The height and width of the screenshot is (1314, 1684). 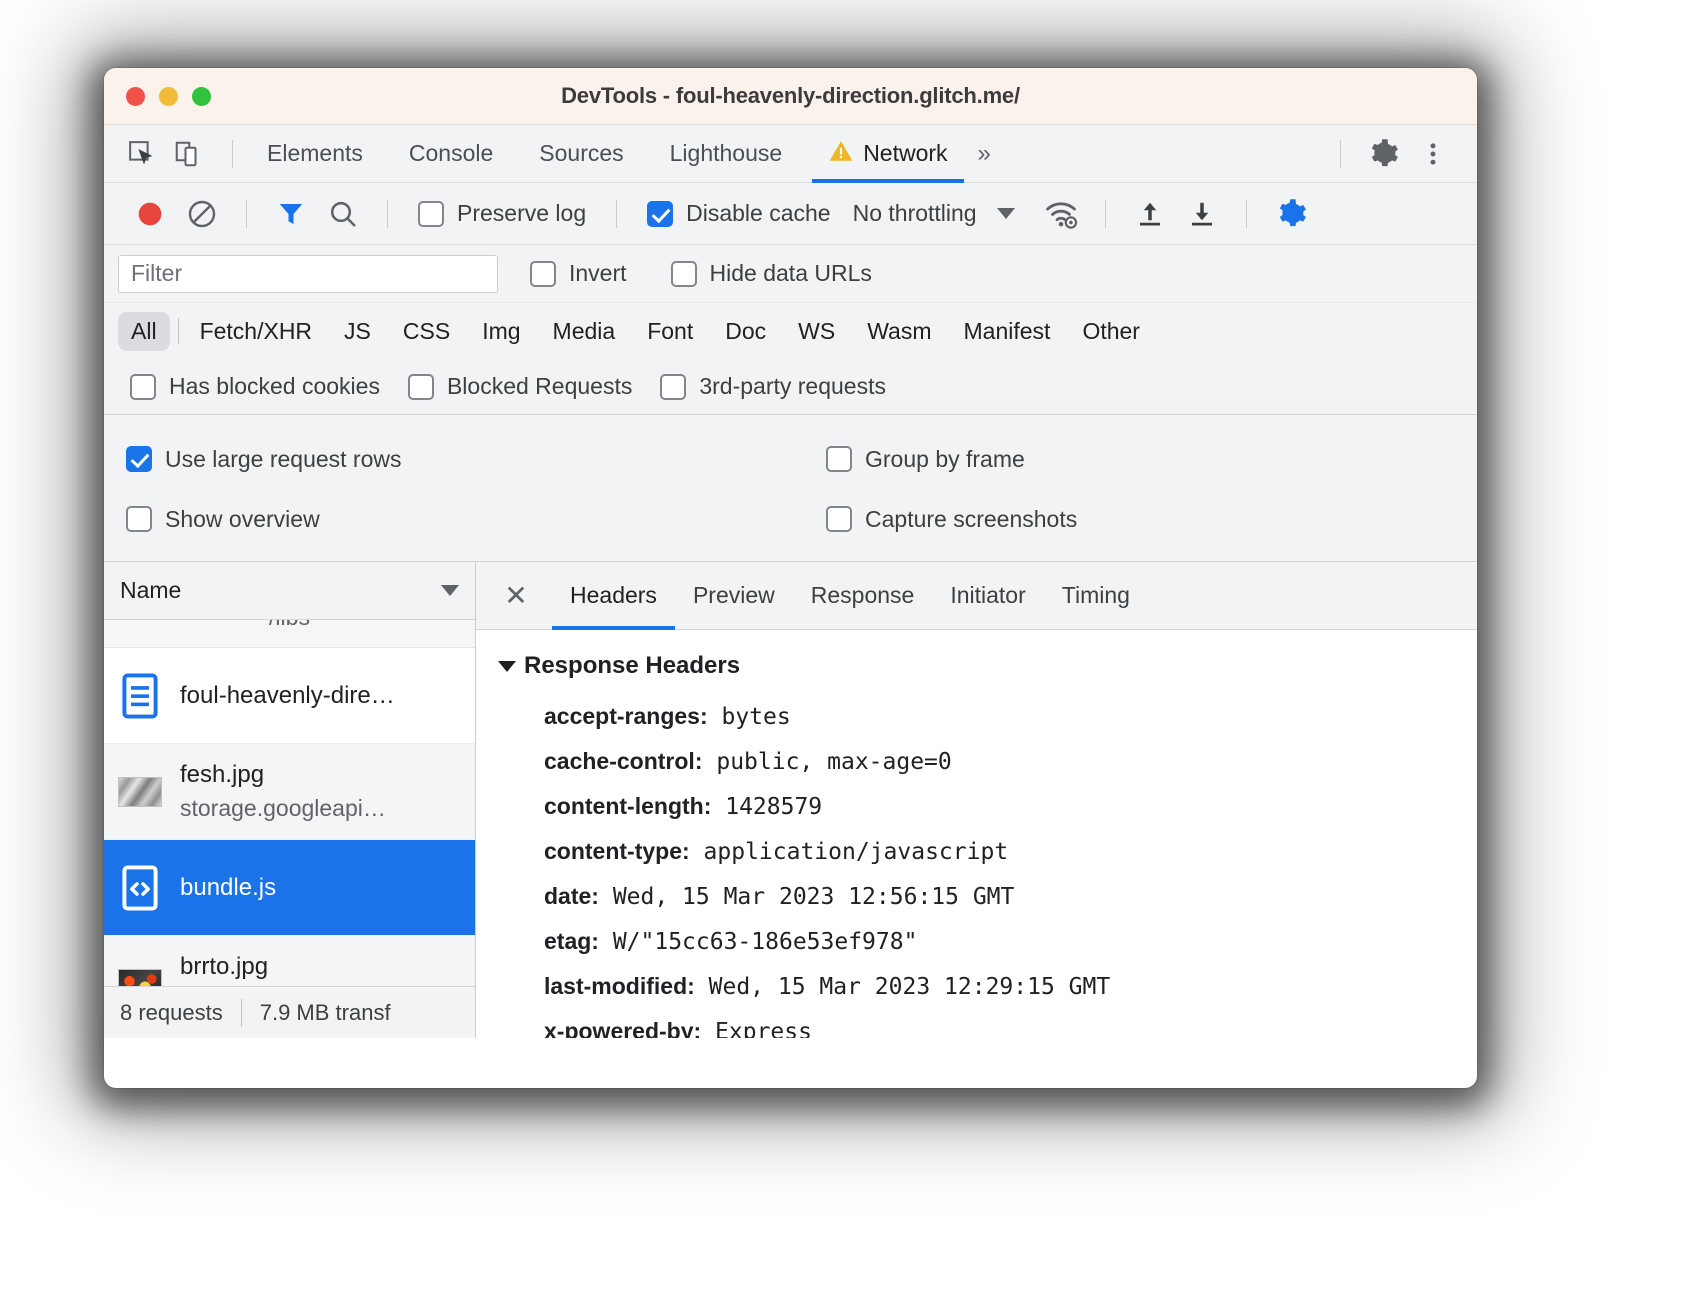 What do you see at coordinates (468, 459) in the screenshot?
I see `use-large-request-rows-checkbox: Use large request rows` at bounding box center [468, 459].